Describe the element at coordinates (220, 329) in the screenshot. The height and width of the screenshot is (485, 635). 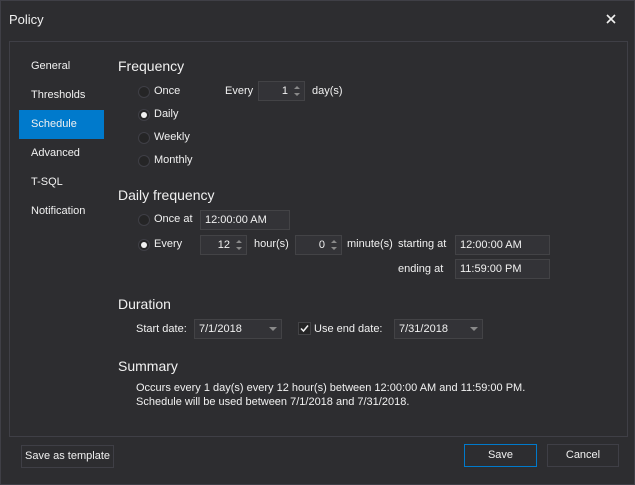
I see `start-date-value: 7/1/2018` at that location.